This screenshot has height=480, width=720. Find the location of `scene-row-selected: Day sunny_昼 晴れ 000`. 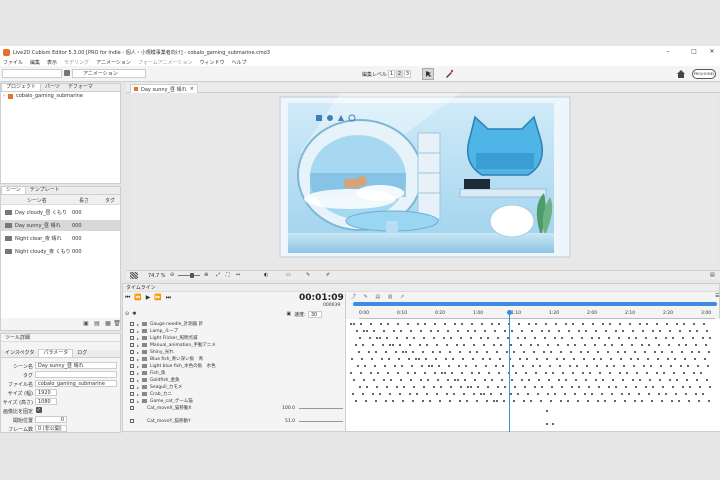

scene-row-selected: Day sunny_昼 晴れ 000 is located at coordinates (60, 225).